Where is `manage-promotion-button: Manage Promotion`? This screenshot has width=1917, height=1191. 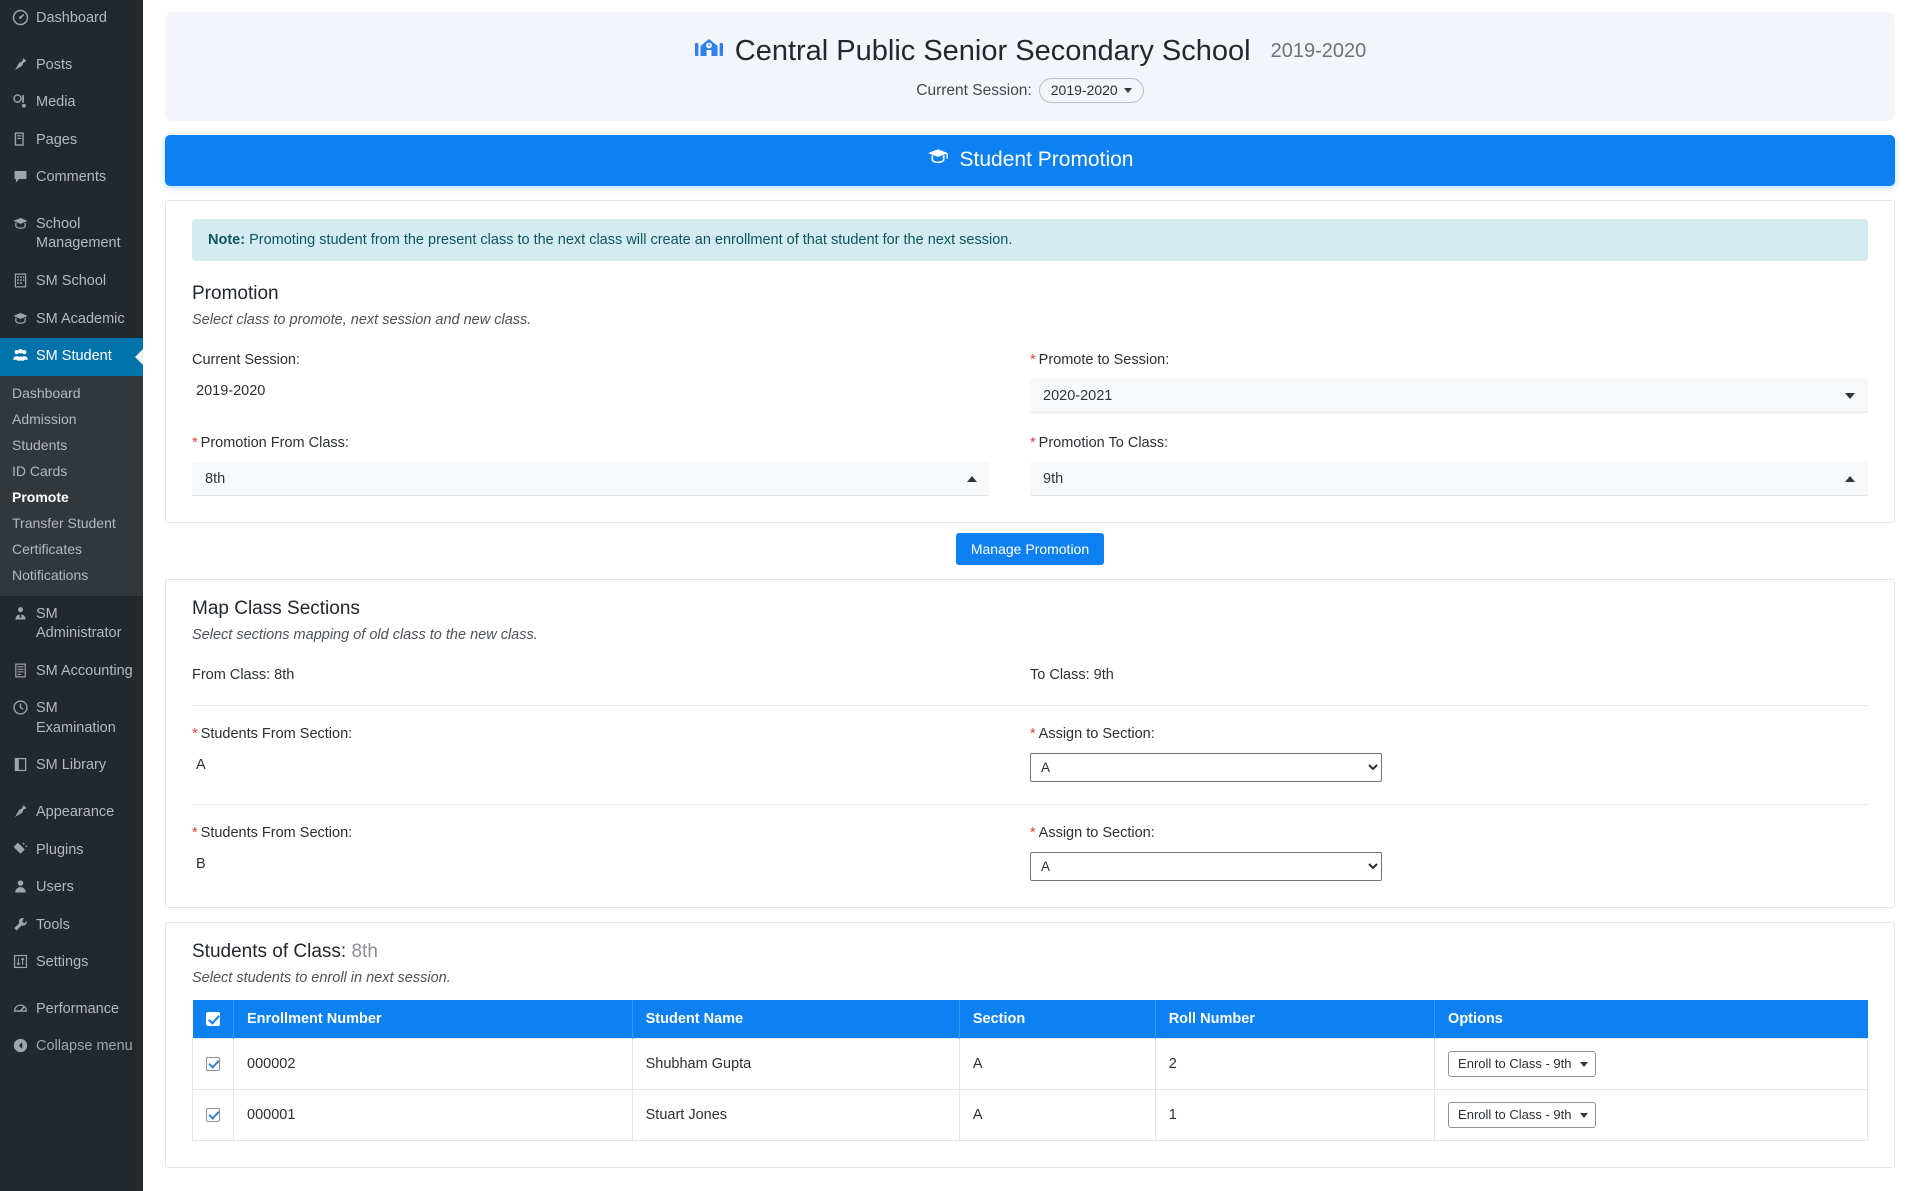
manage-promotion-button: Manage Promotion is located at coordinates (1030, 549).